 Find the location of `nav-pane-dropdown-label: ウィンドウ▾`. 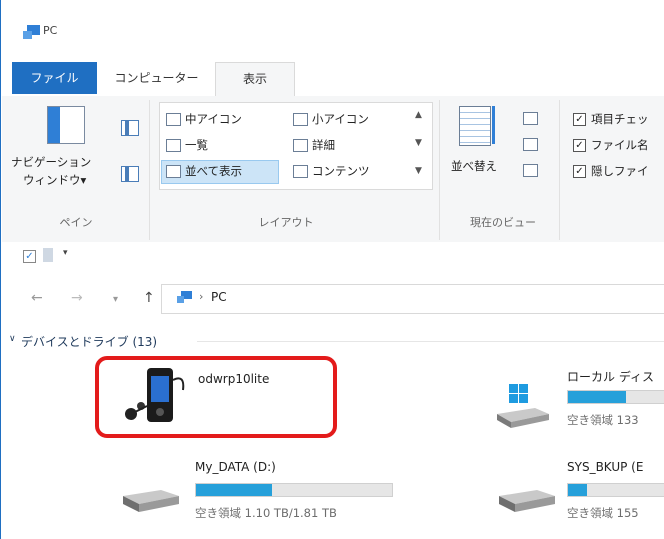

nav-pane-dropdown-label: ウィンドウ▾ is located at coordinates (54, 180).